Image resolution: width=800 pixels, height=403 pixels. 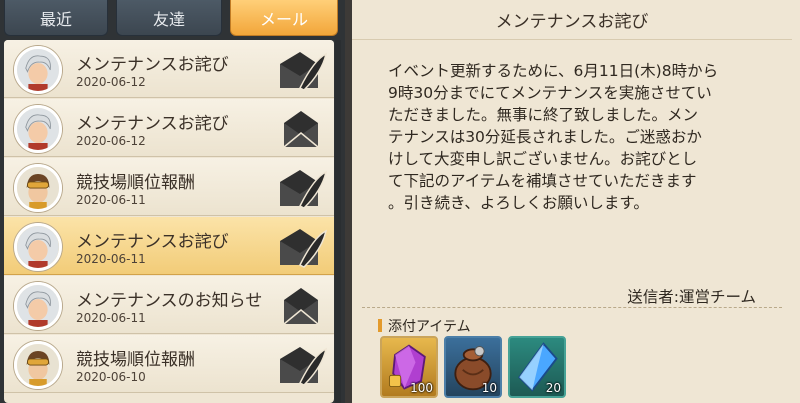 What do you see at coordinates (537, 367) in the screenshot?
I see `attachment-item: 20` at bounding box center [537, 367].